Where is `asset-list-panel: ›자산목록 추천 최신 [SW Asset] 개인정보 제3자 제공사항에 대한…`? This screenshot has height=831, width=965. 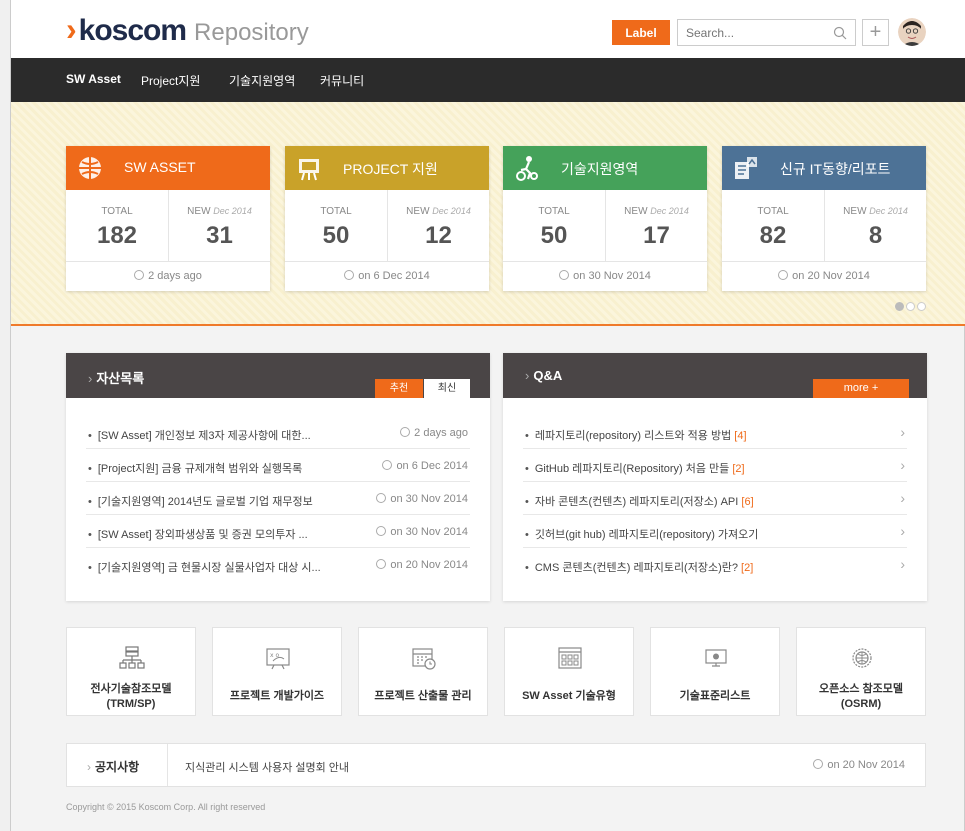 asset-list-panel: ›자산목록 추천 최신 [SW Asset] 개인정보 제3자 제공사항에 대한… is located at coordinates (278, 477).